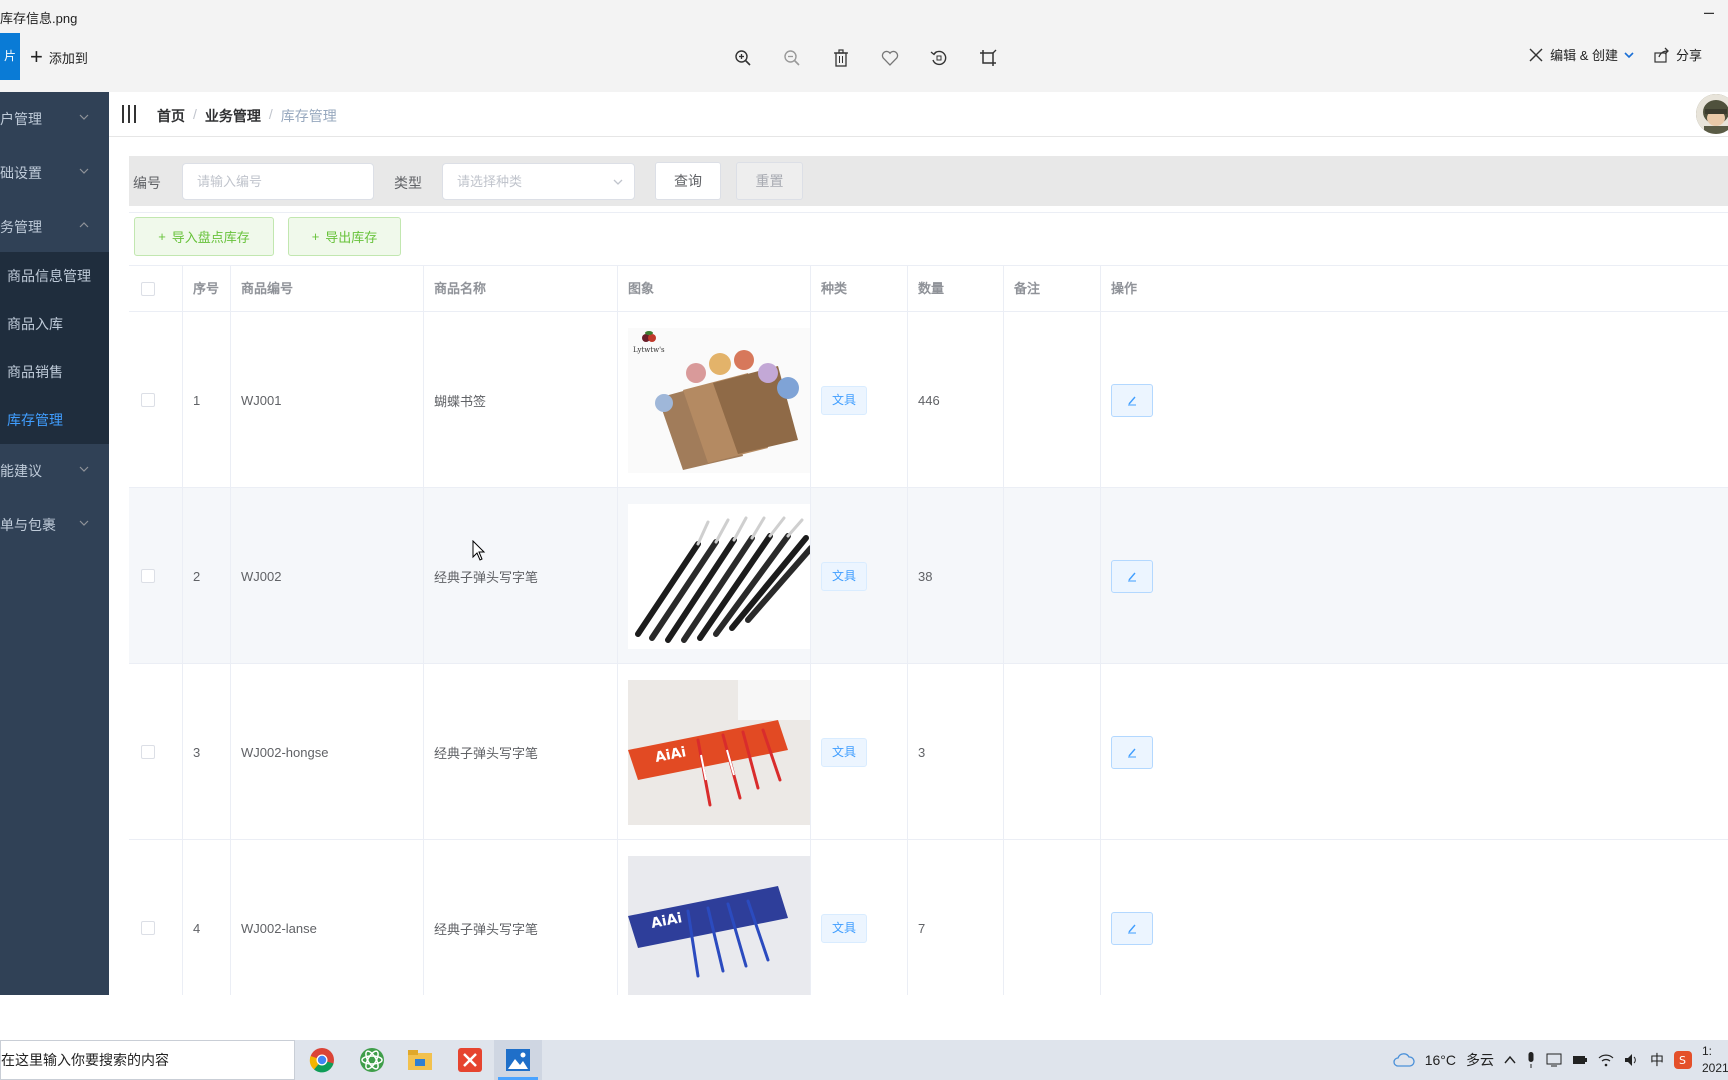  Describe the element at coordinates (327, 289) in the screenshot. I see `header-code: 商品编号` at that location.